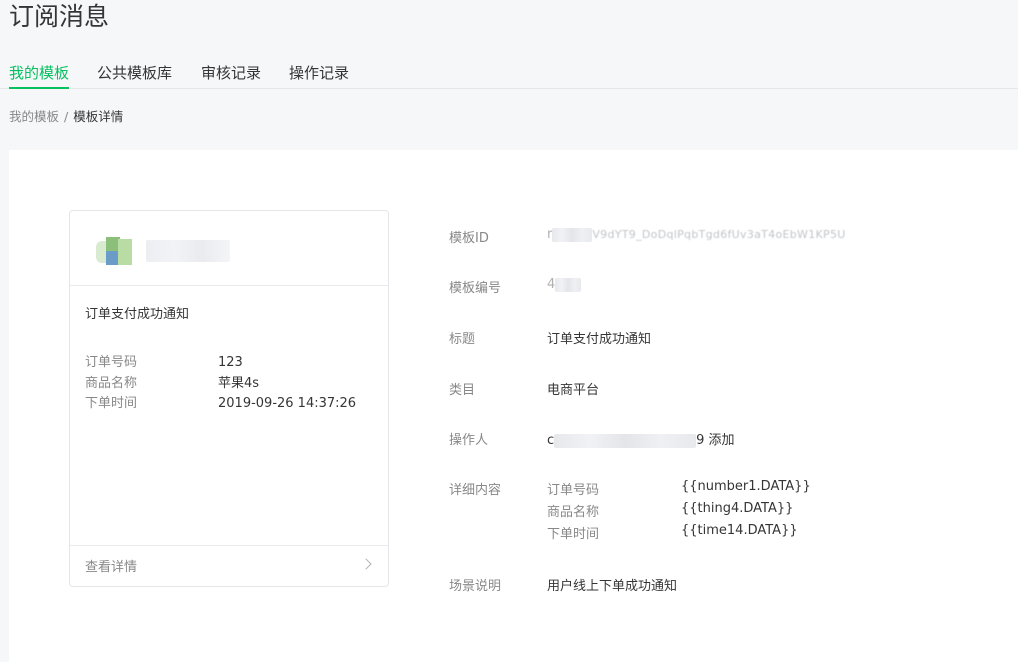 This screenshot has width=1018, height=662. Describe the element at coordinates (551, 440) in the screenshot. I see `operator-prefix: c` at that location.